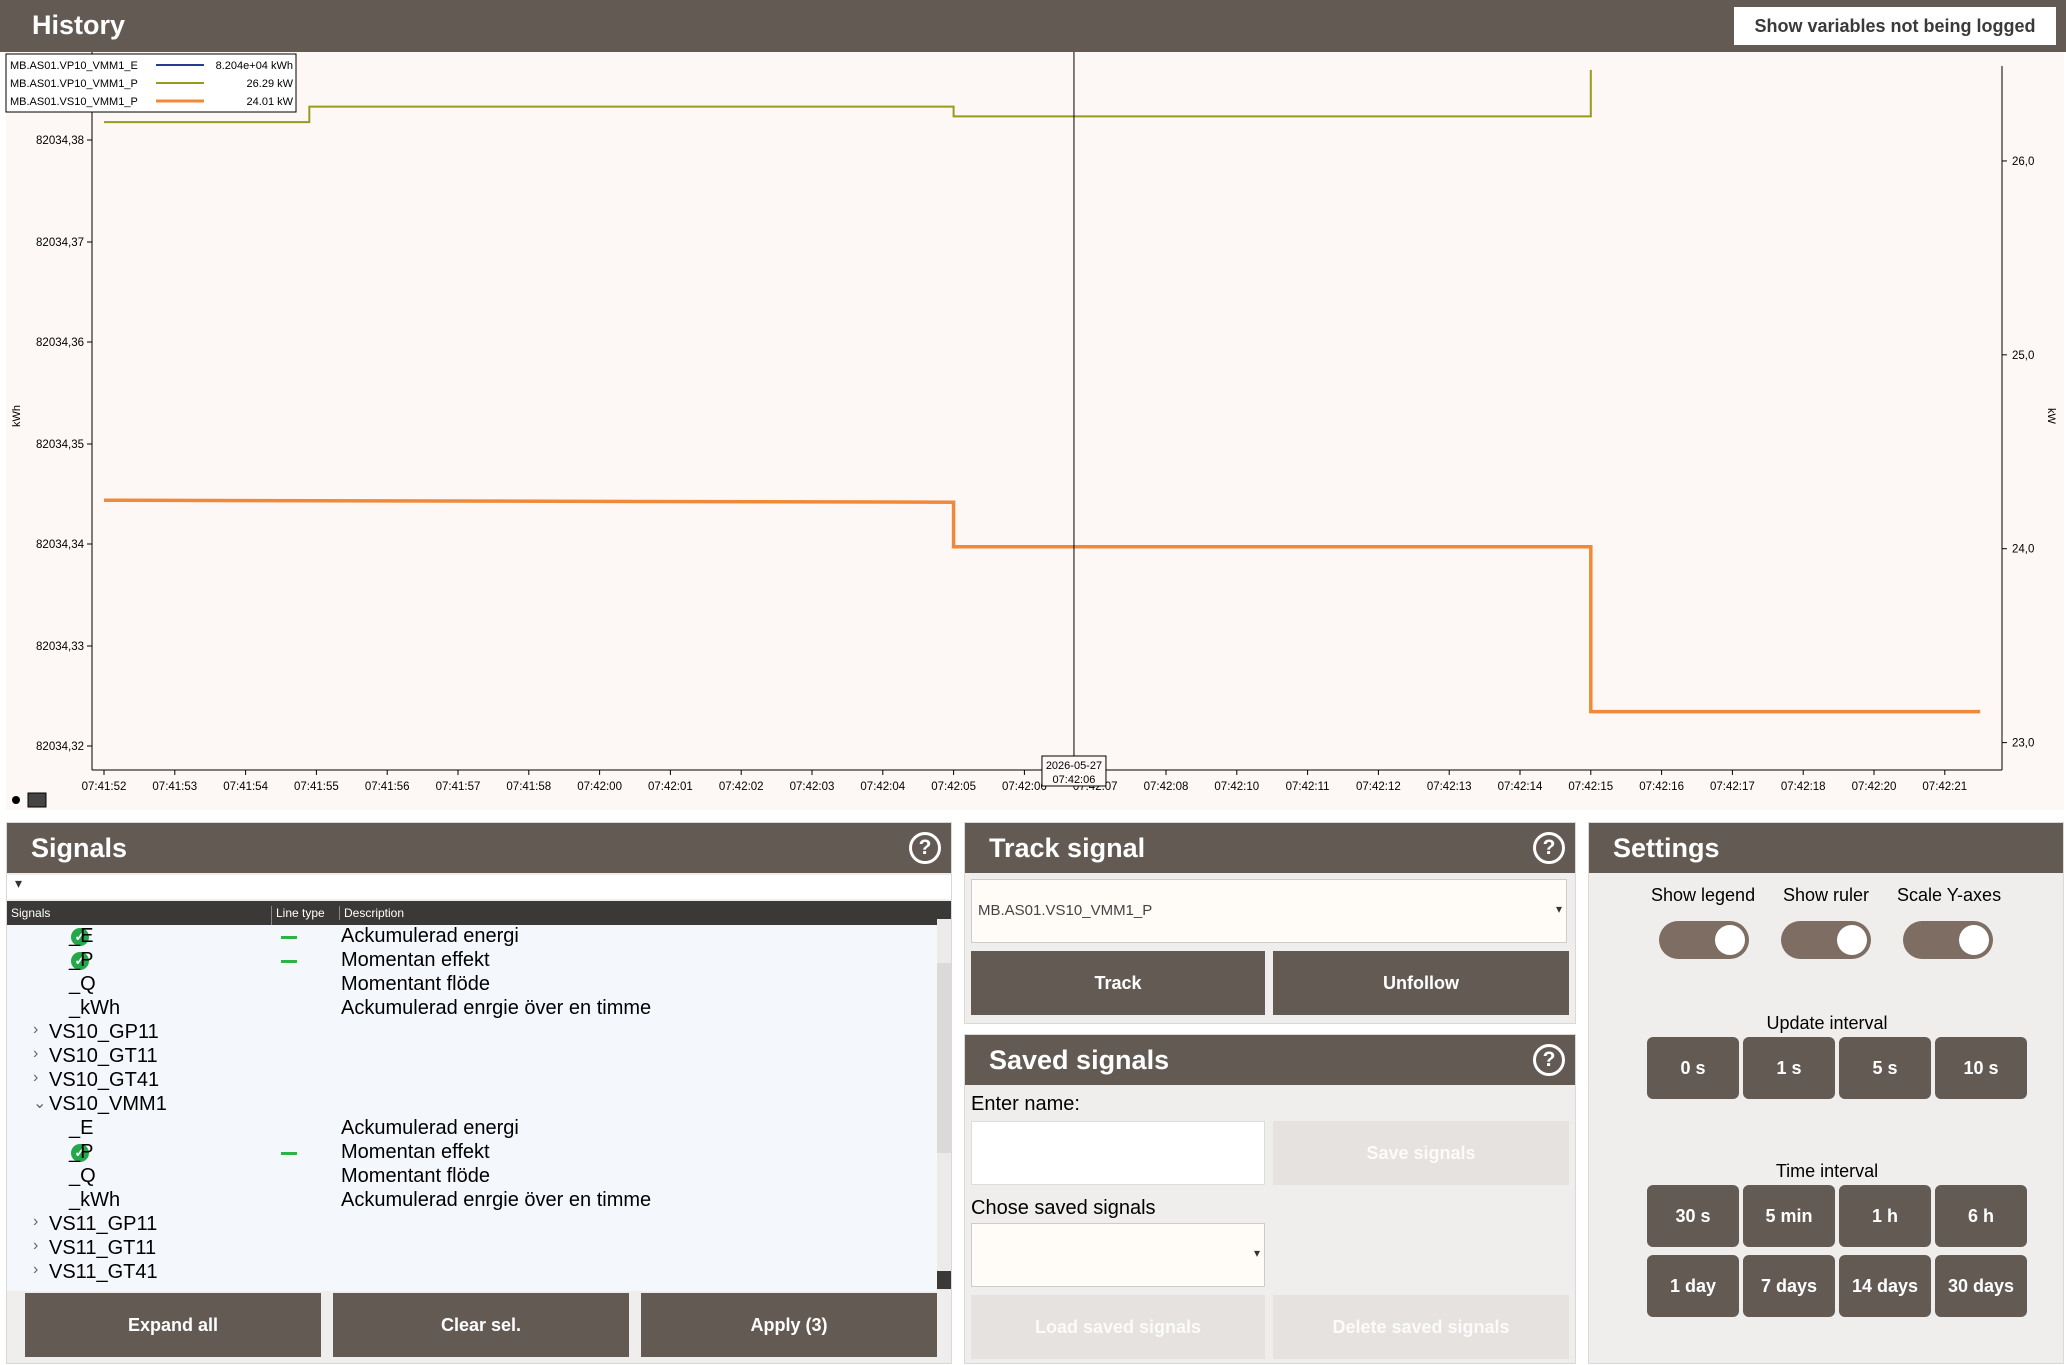 The width and height of the screenshot is (2066, 1365). What do you see at coordinates (1033, 26) in the screenshot?
I see `top-bar: History Show variables not being logged` at bounding box center [1033, 26].